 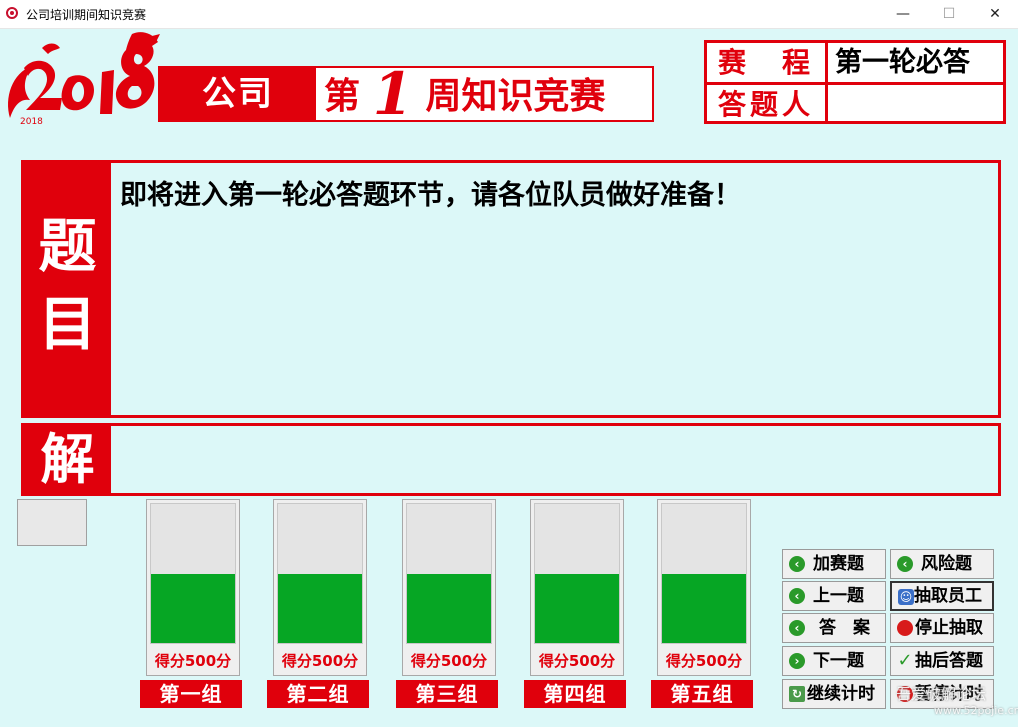 I want to click on team-5-name: 第五组, so click(x=702, y=694).